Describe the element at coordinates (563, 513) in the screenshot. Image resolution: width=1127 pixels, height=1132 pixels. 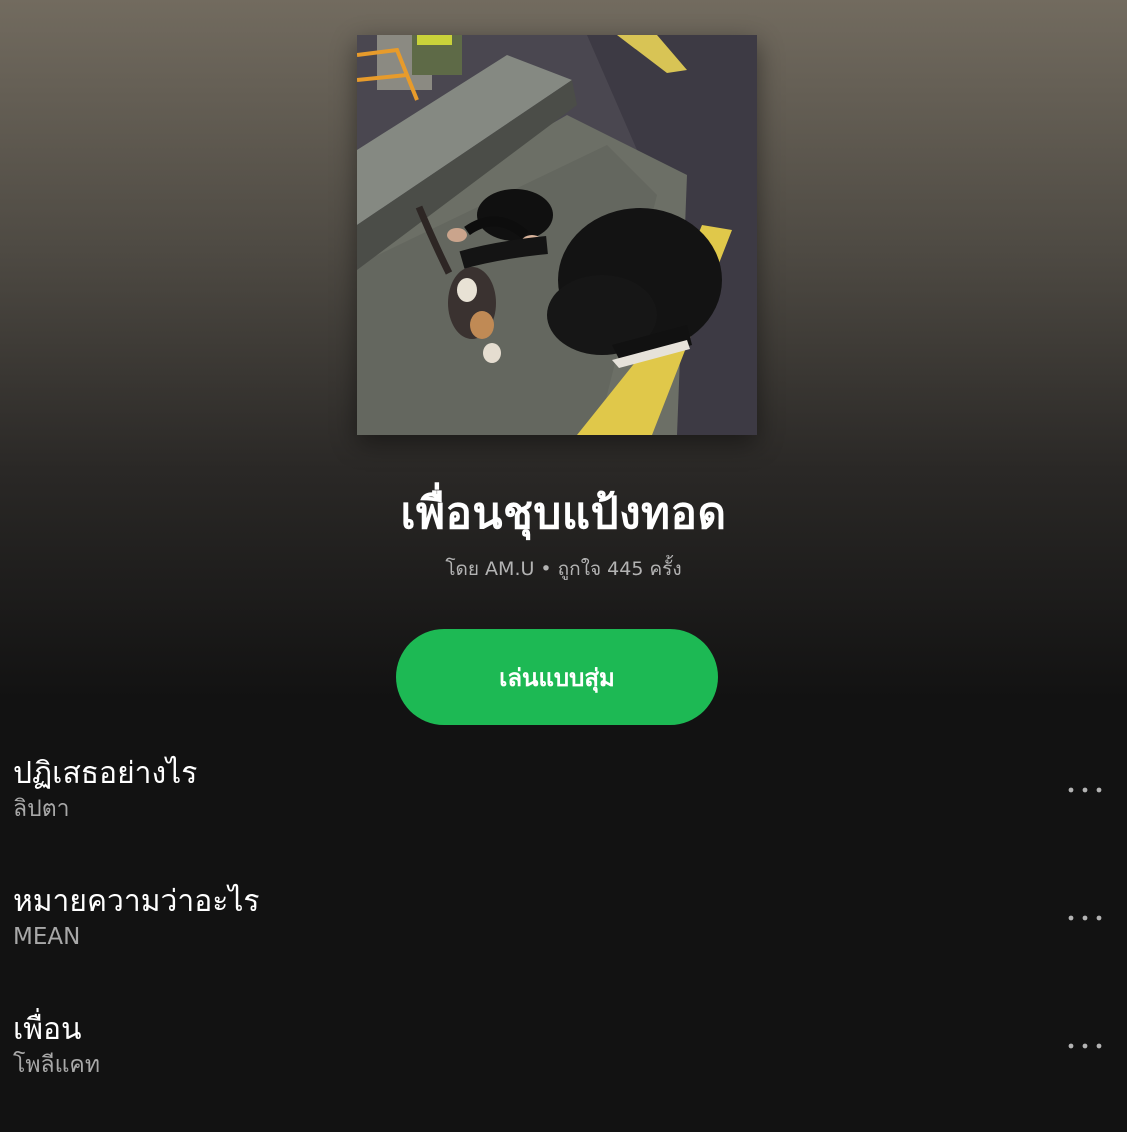
I see `playlist-title: เพื่อนชุบแป้งทอด` at that location.